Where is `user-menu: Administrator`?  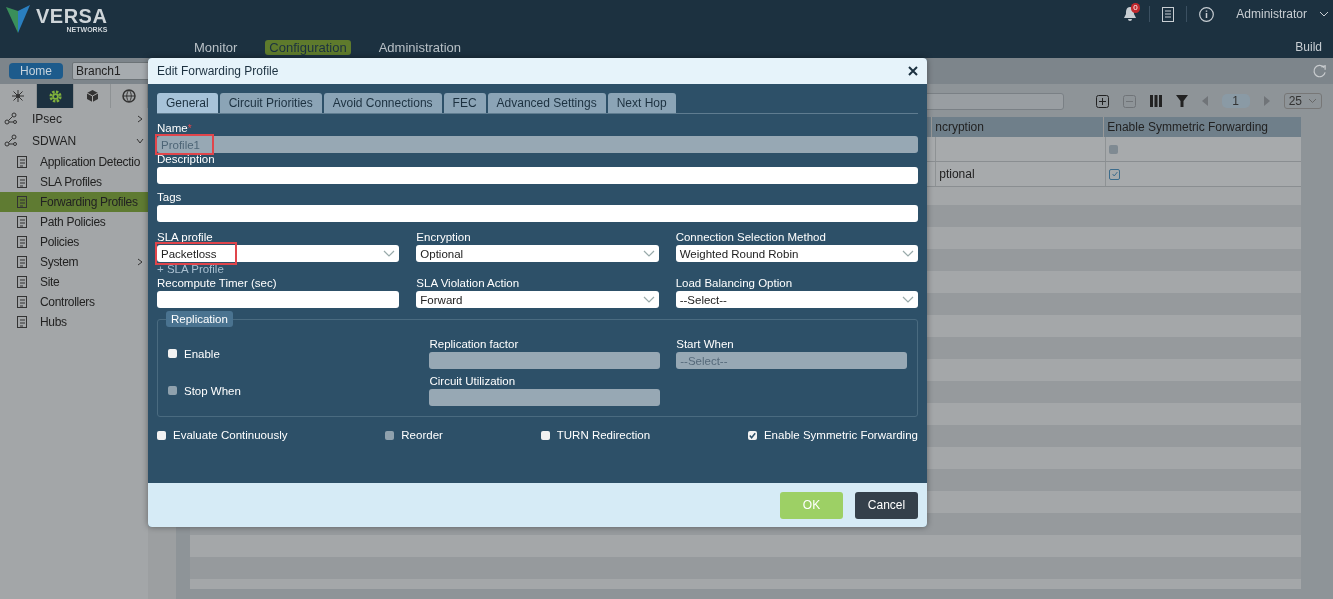
user-menu: Administrator is located at coordinates (1271, 14).